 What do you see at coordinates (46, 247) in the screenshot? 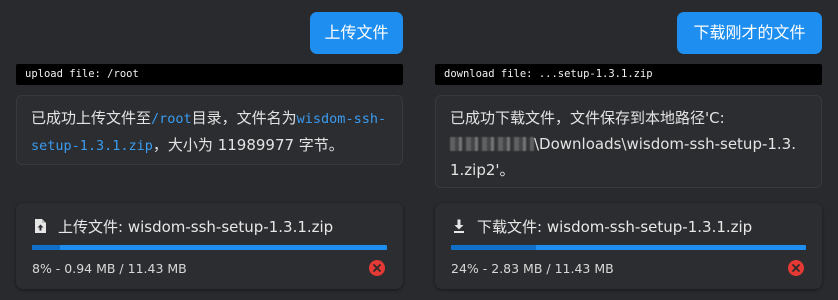
I see `upload-progress-fill` at bounding box center [46, 247].